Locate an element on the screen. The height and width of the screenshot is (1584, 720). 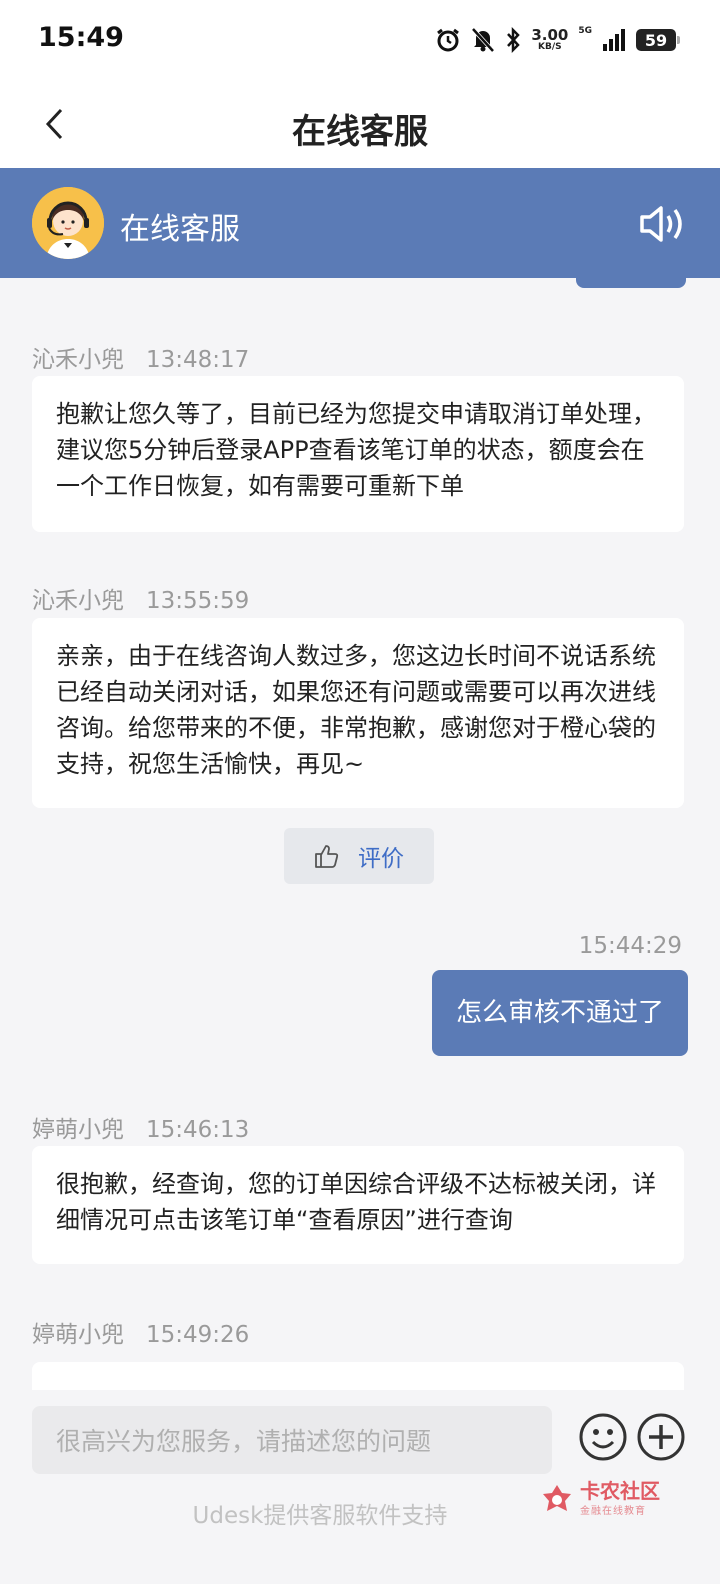
message-time: 13:55:59 is located at coordinates (198, 601).